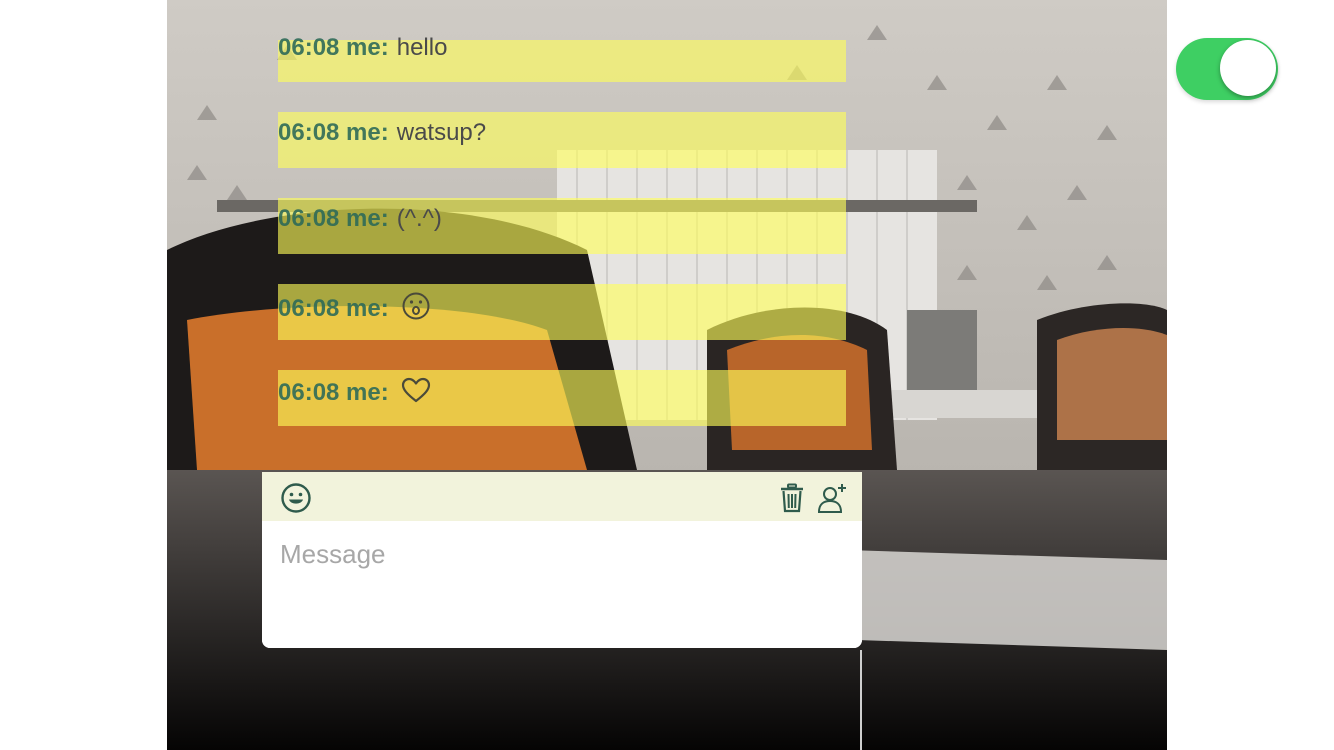 The image size is (1334, 750). What do you see at coordinates (861, 700) in the screenshot?
I see `divider` at bounding box center [861, 700].